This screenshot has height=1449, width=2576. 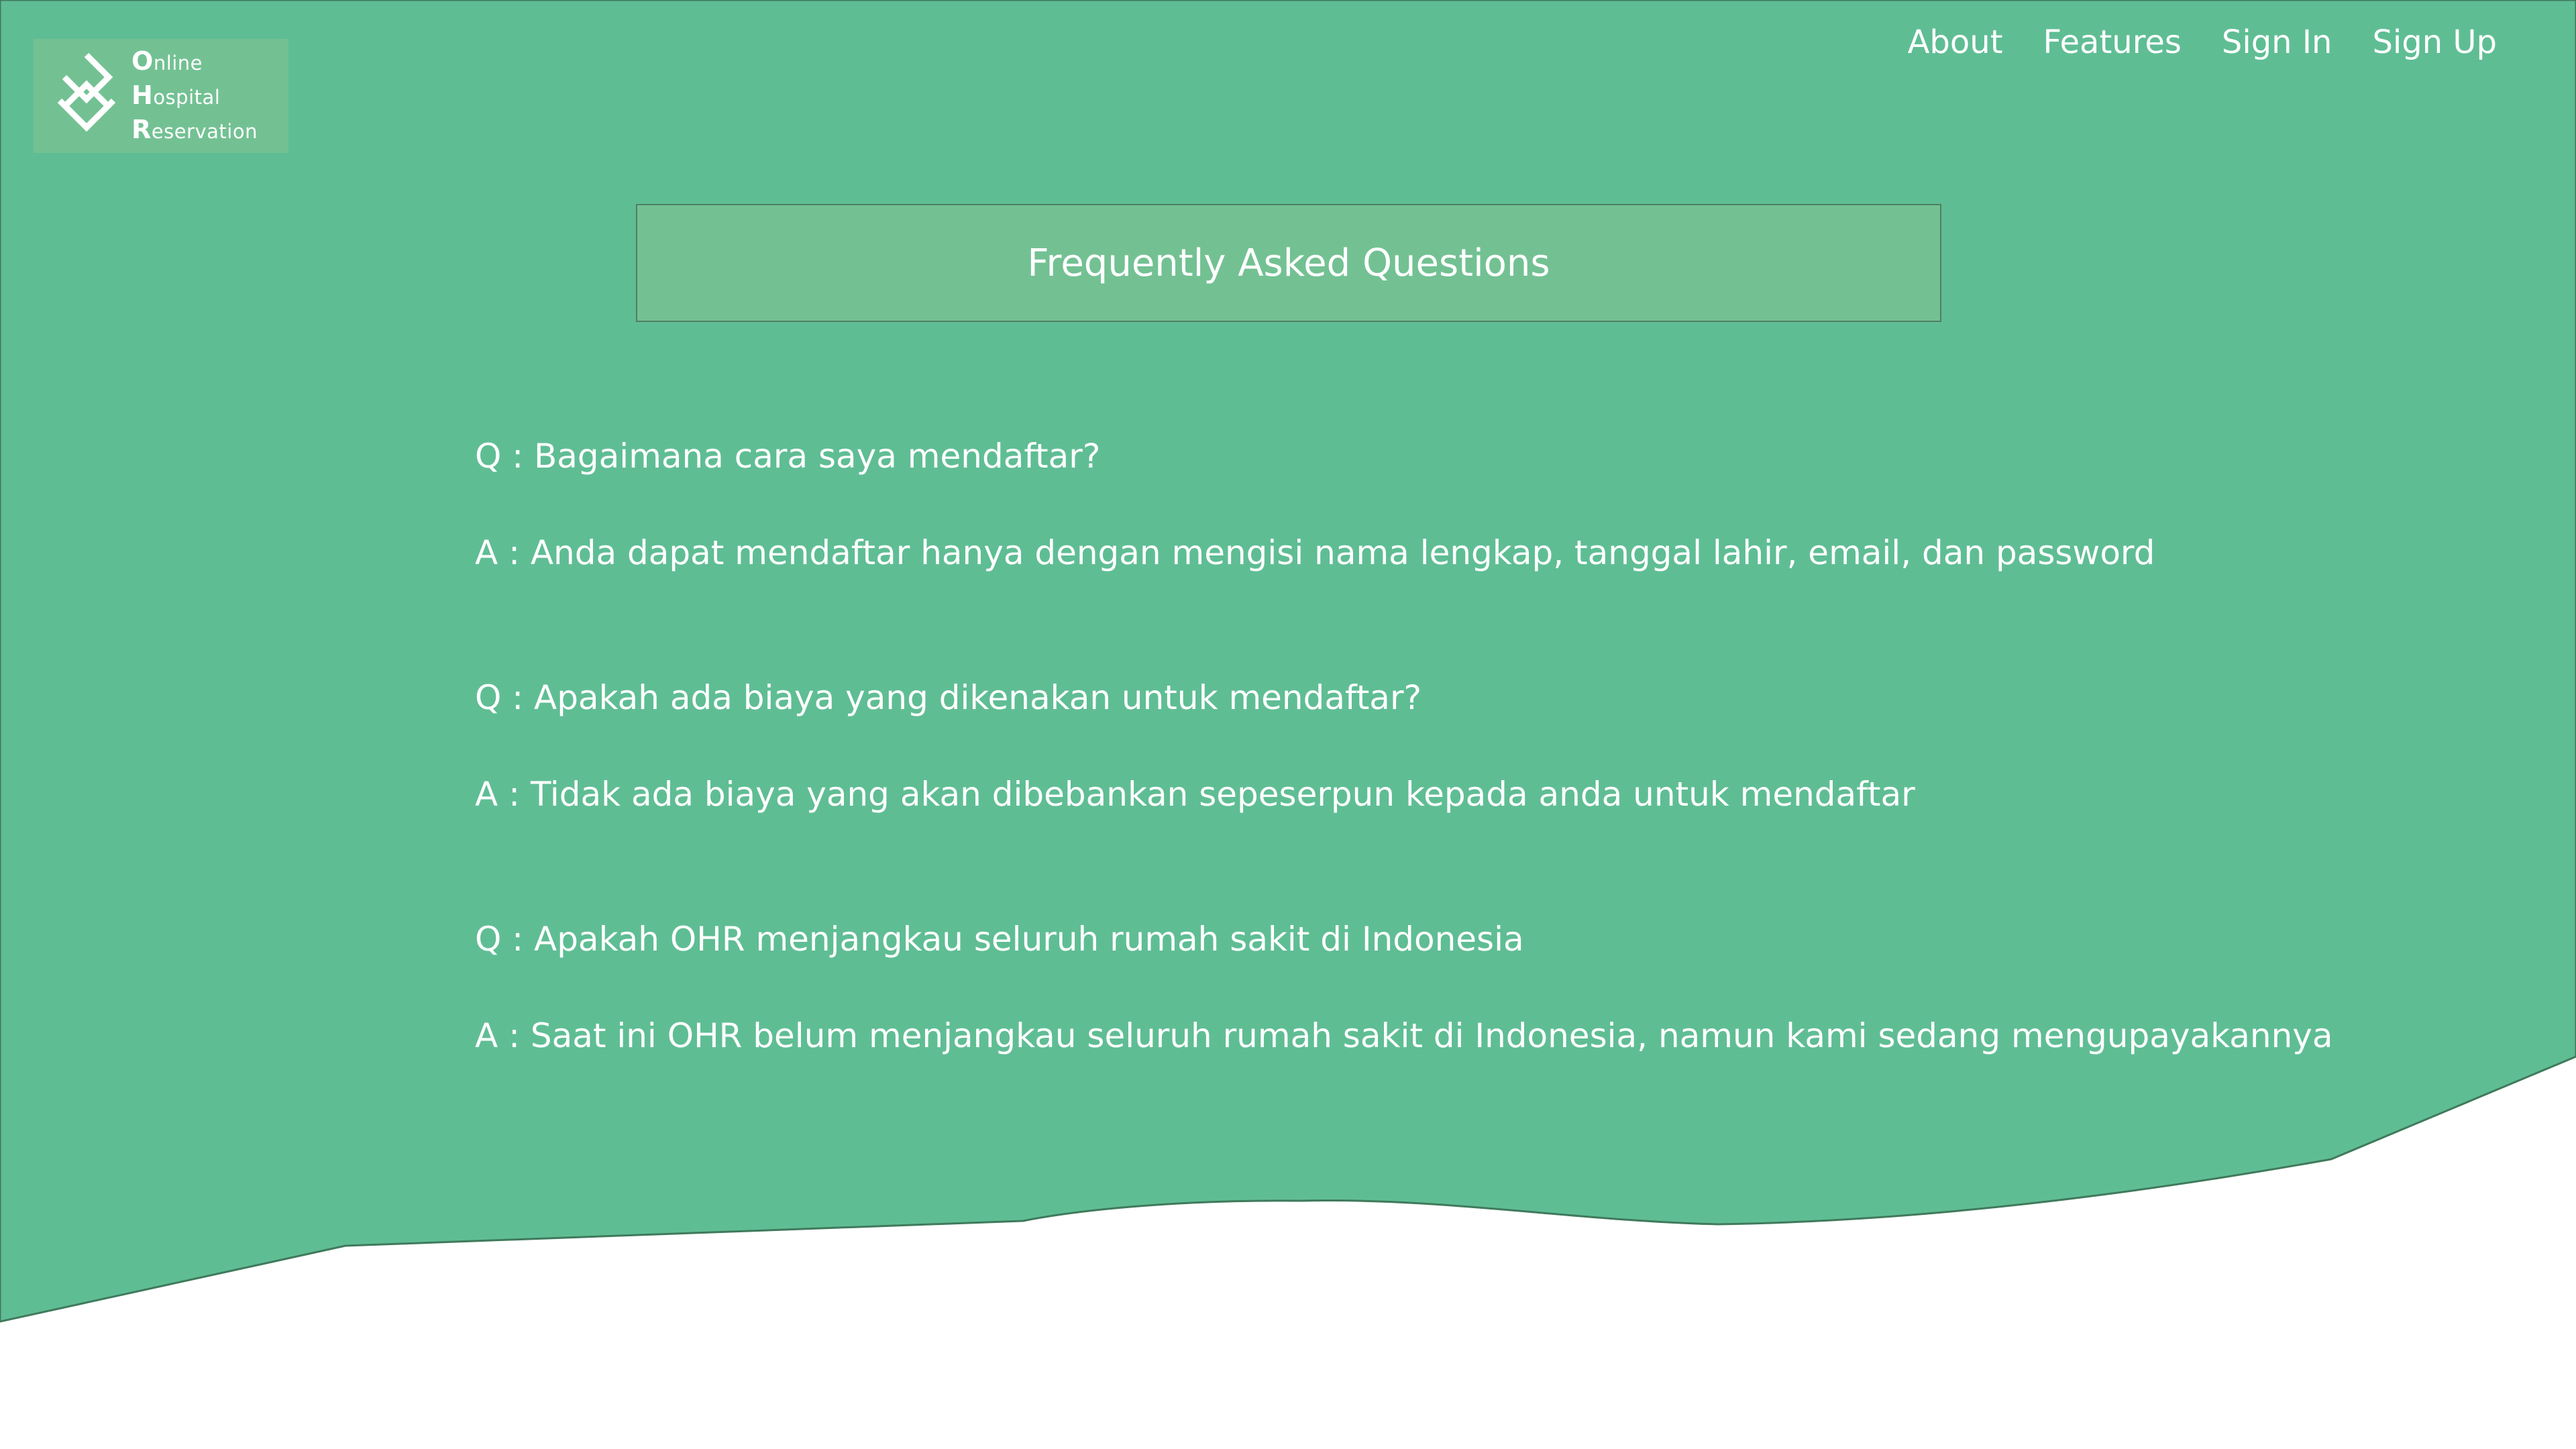 What do you see at coordinates (86, 92) in the screenshot?
I see `diamond-chevron-logo-icon` at bounding box center [86, 92].